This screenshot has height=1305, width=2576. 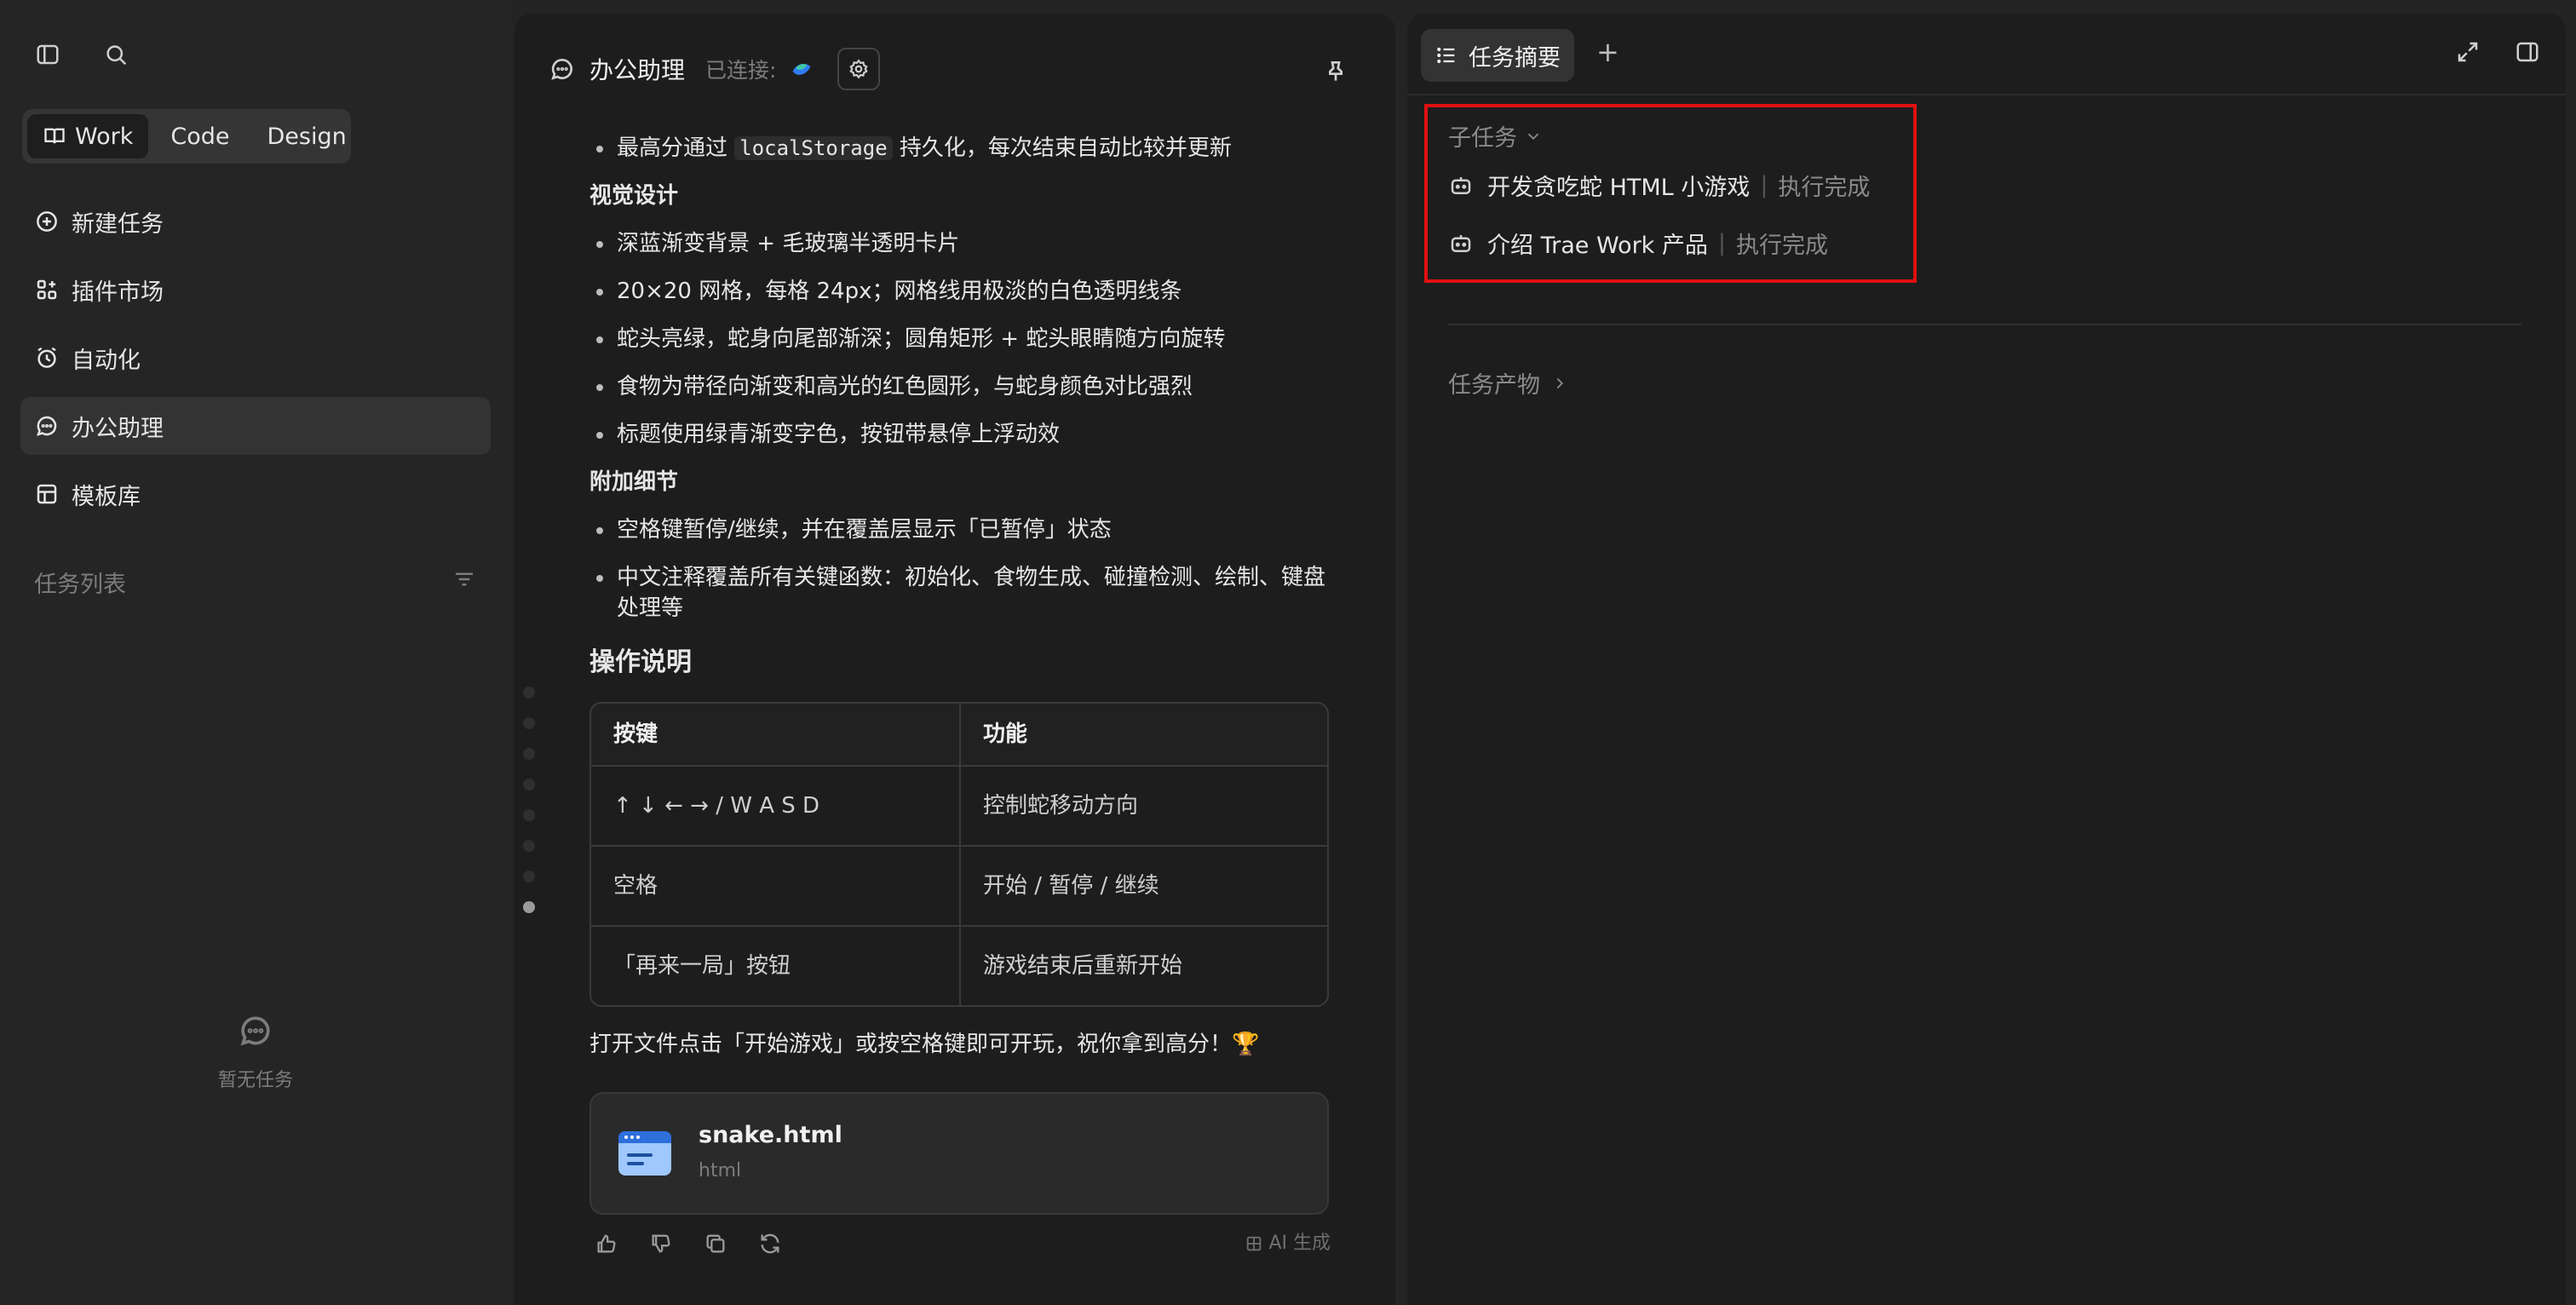 I want to click on section-title: 视觉设计, so click(x=634, y=196).